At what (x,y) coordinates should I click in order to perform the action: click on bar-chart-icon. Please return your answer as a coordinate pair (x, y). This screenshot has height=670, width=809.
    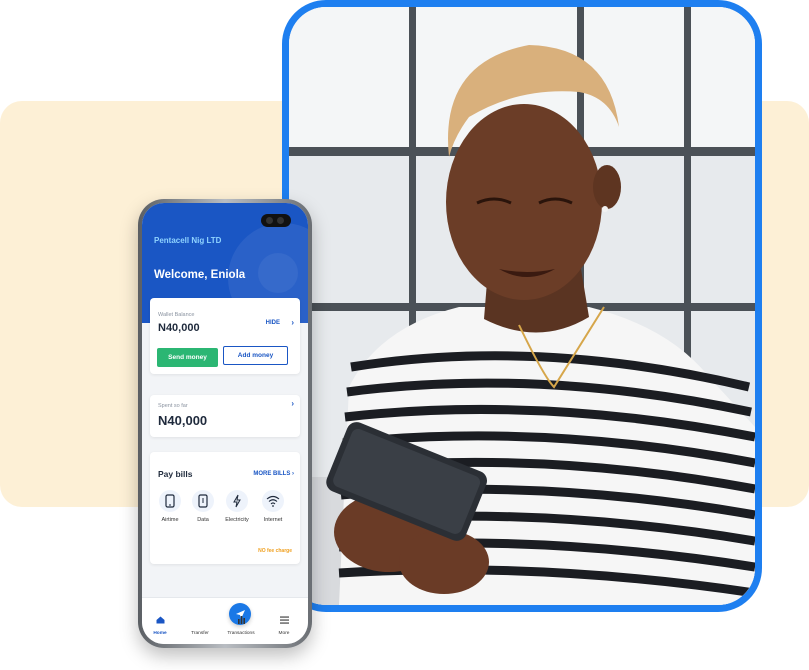
    Looking at the image, I should click on (241, 620).